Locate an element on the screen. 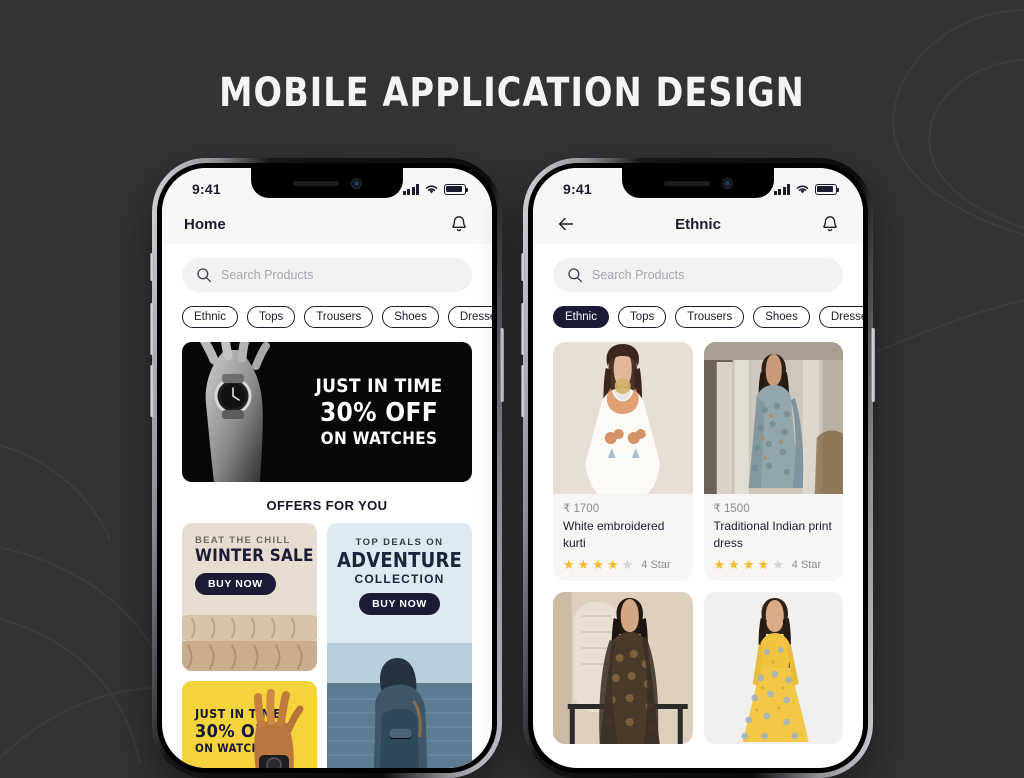 The width and height of the screenshot is (1024, 778). offer-card-watches: JUST IN TIME 30% OFF ON WATCHES is located at coordinates (250, 724).